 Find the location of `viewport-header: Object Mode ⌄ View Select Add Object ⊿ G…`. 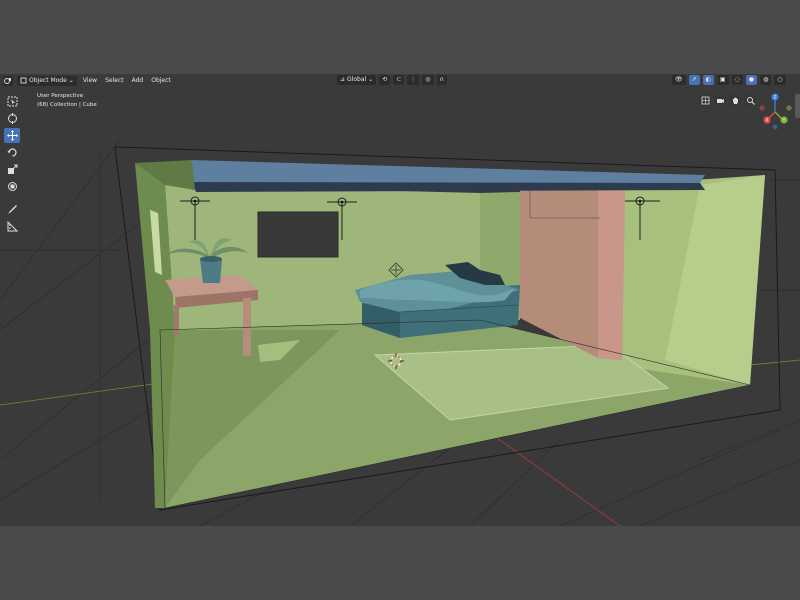

viewport-header: Object Mode ⌄ View Select Add Object ⊿ G… is located at coordinates (400, 80).